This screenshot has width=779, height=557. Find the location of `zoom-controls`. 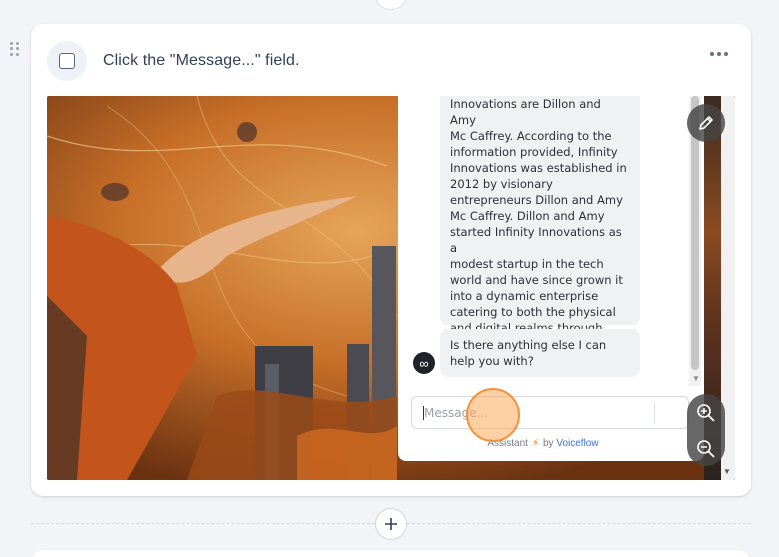

zoom-controls is located at coordinates (706, 430).